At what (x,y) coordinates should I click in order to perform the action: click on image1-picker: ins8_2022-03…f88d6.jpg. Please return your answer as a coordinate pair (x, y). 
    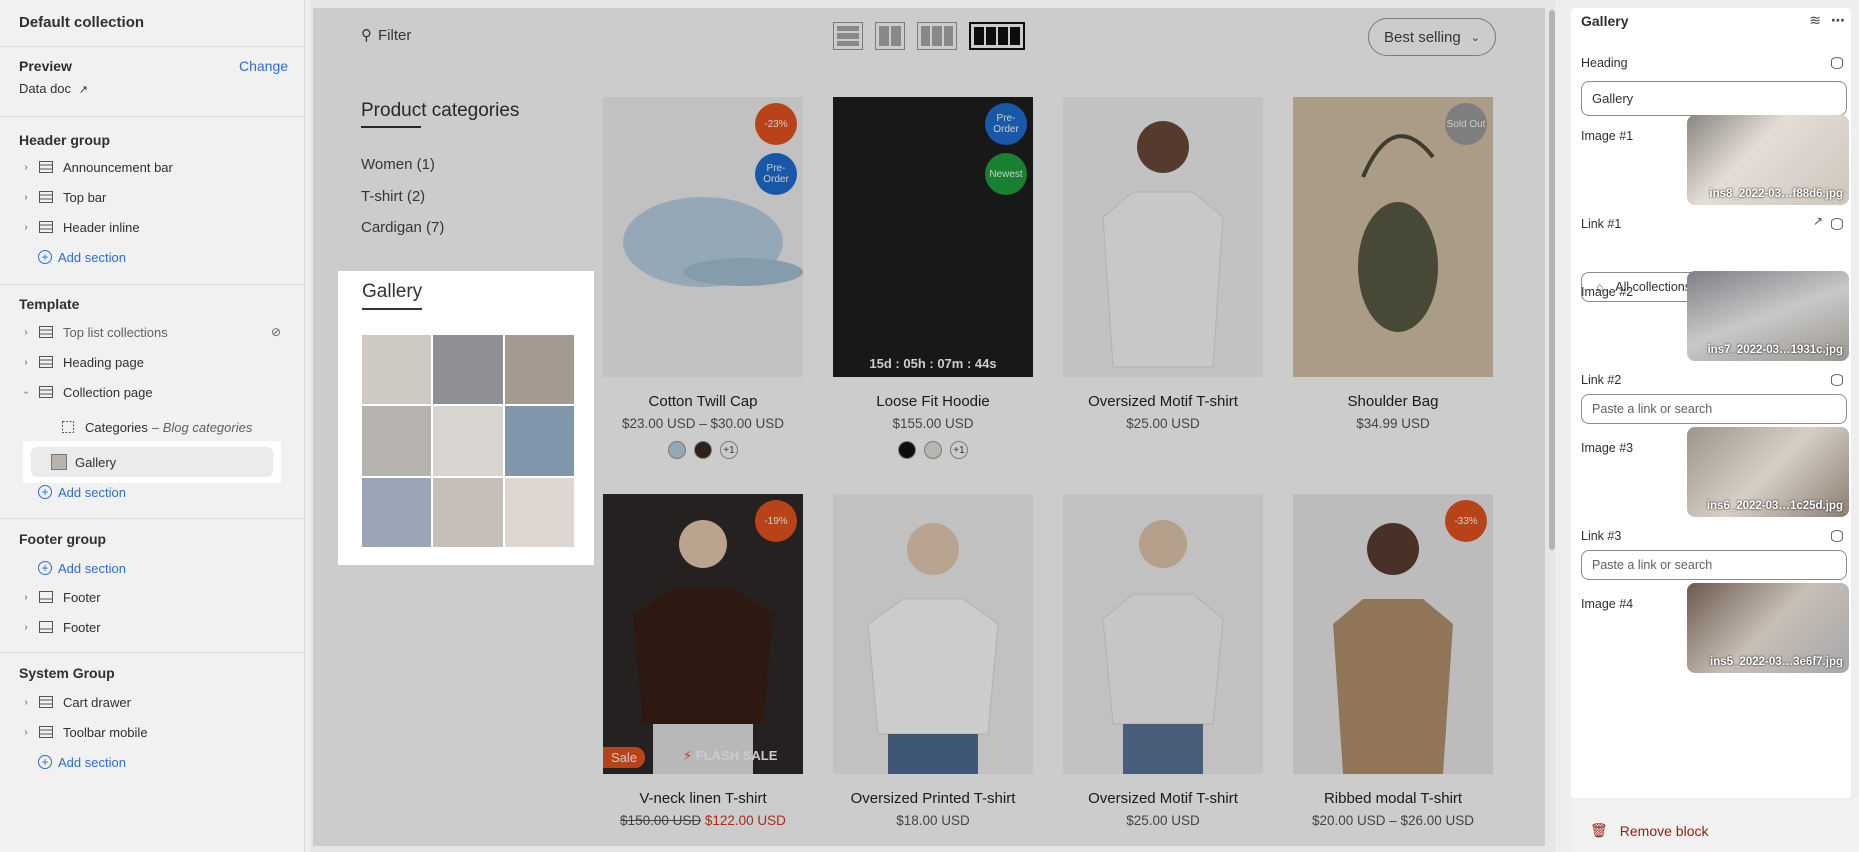
    Looking at the image, I should click on (1768, 160).